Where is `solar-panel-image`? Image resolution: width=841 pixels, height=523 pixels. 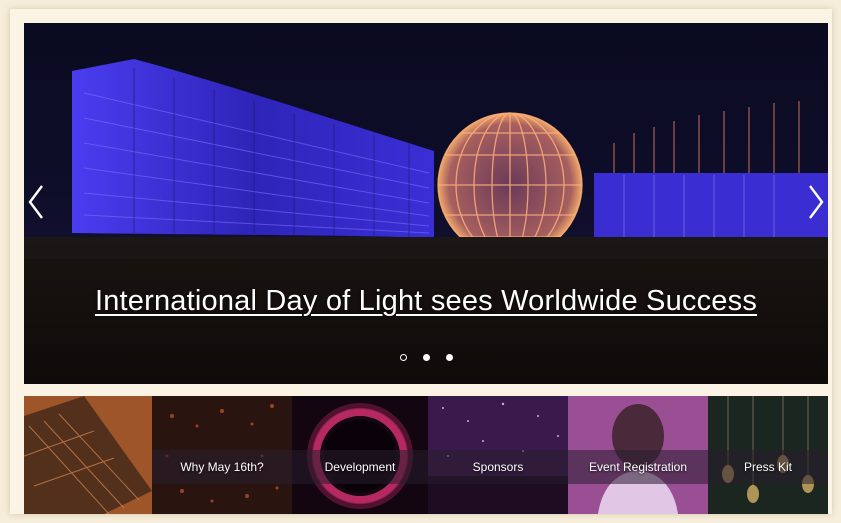
solar-panel-image is located at coordinates (88, 455).